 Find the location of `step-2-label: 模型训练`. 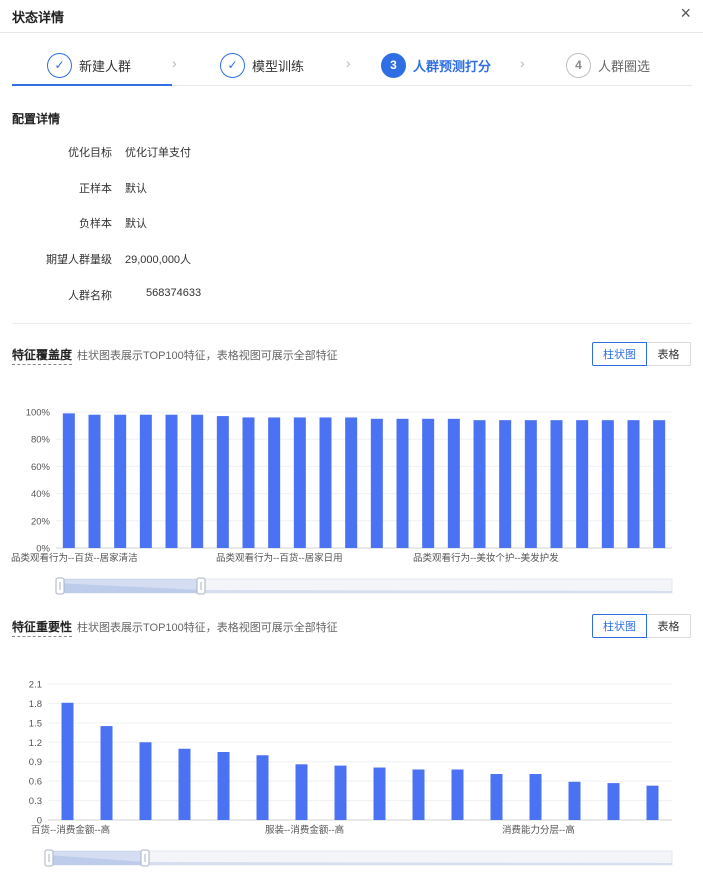

step-2-label: 模型训练 is located at coordinates (278, 66).